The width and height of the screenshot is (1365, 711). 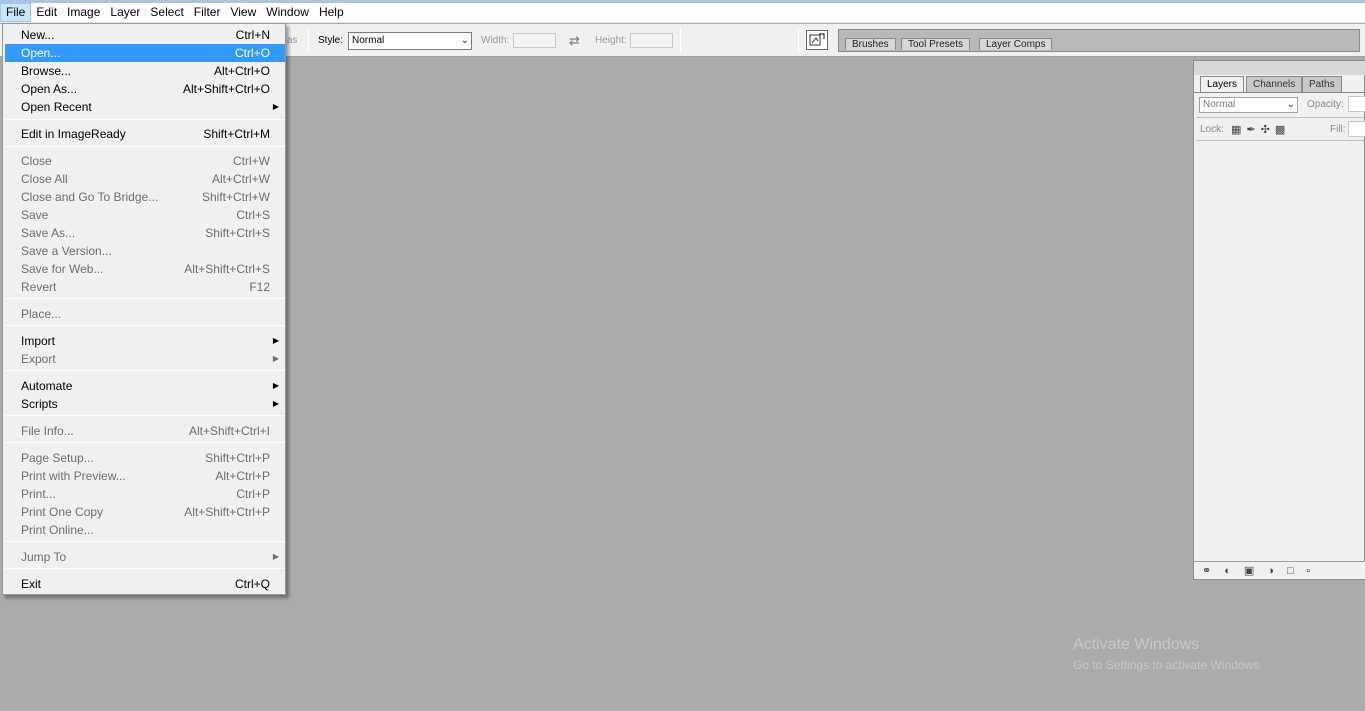 I want to click on height-label: Height:, so click(x=611, y=40).